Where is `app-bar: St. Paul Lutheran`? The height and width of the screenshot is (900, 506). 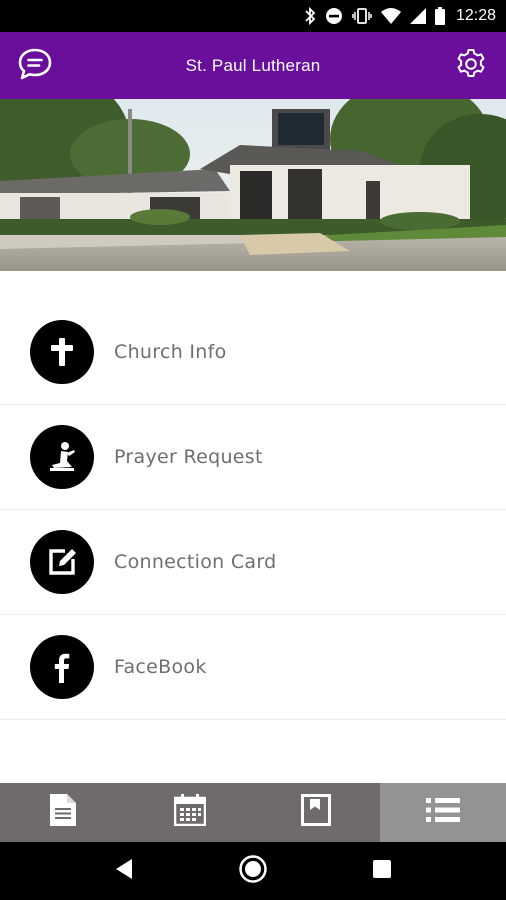
app-bar: St. Paul Lutheran is located at coordinates (253, 65).